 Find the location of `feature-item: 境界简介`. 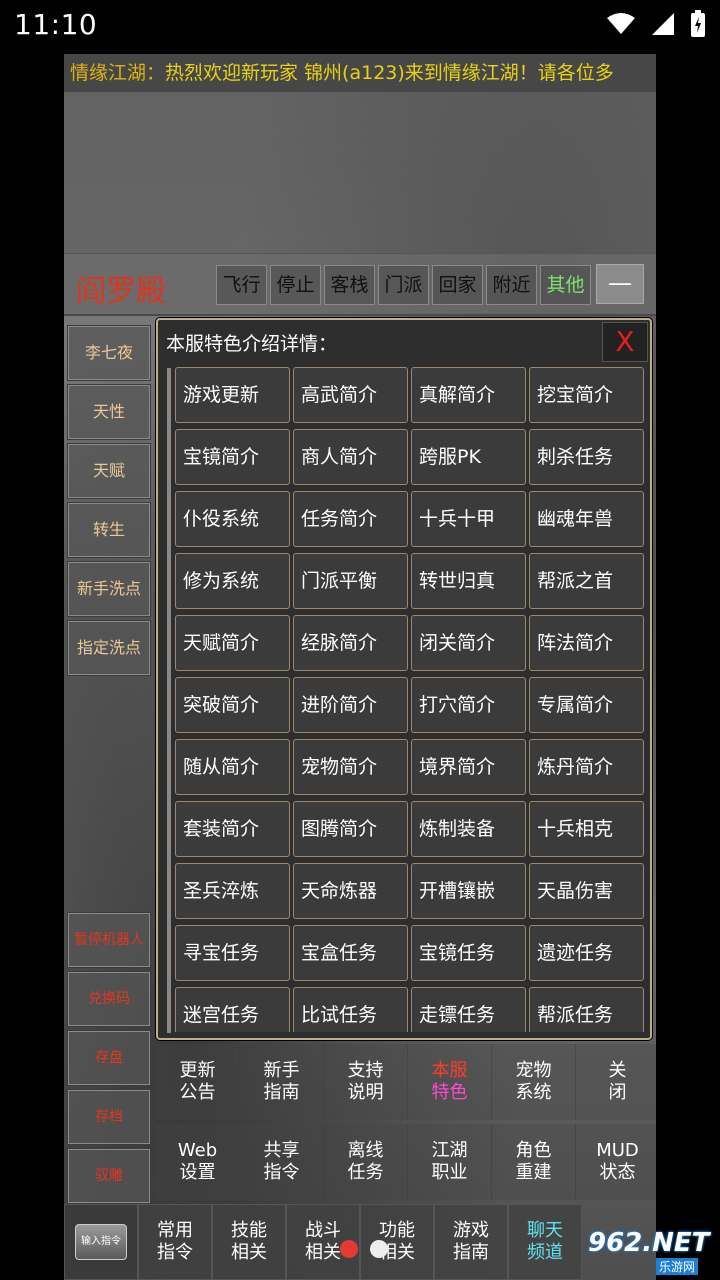

feature-item: 境界简介 is located at coordinates (468, 767).